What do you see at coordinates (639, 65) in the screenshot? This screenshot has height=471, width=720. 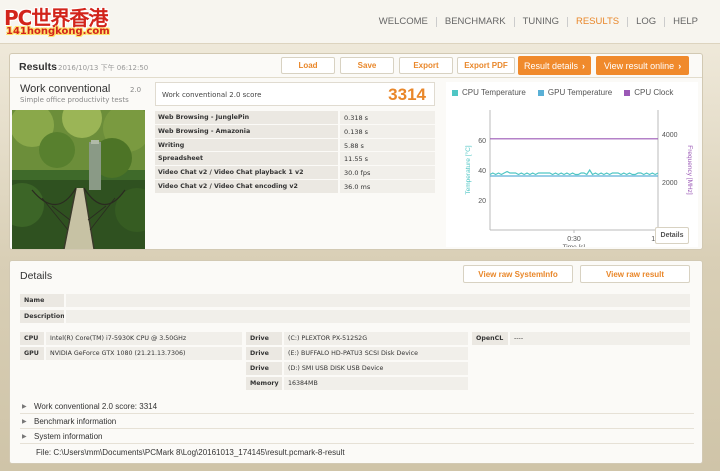 I see `view-online-label: View result online` at bounding box center [639, 65].